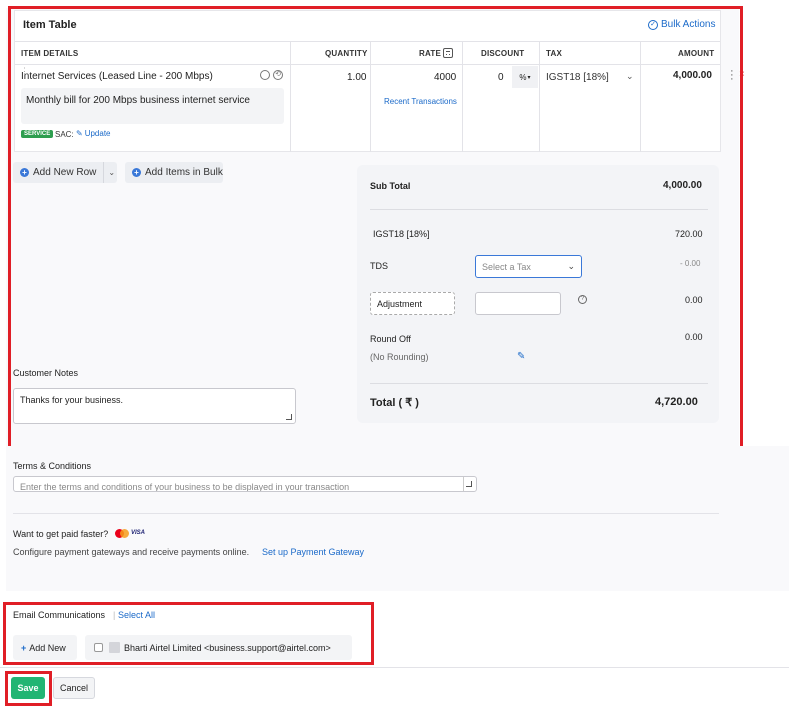  Describe the element at coordinates (98, 647) in the screenshot. I see `contact-checkbox` at that location.